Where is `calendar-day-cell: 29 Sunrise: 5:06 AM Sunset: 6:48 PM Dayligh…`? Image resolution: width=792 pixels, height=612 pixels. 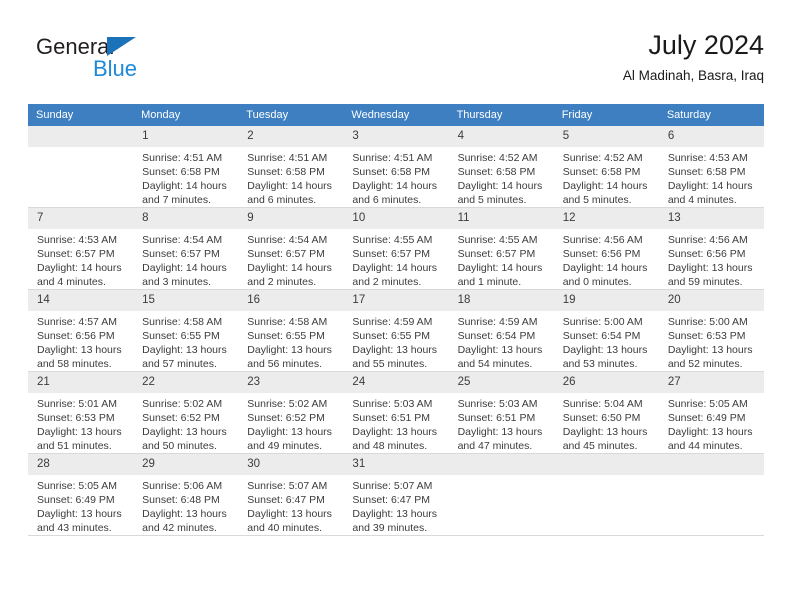 calendar-day-cell: 29 Sunrise: 5:06 AM Sunset: 6:48 PM Dayligh… is located at coordinates (186, 494).